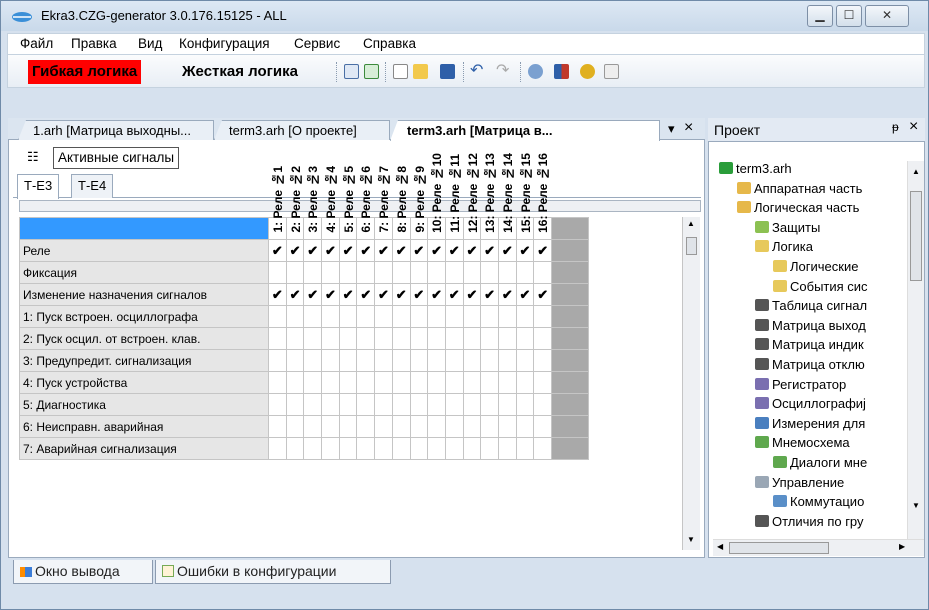 This screenshot has width=929, height=610. Describe the element at coordinates (92, 186) in the screenshot. I see `tab-t-e4: Т-Е4` at that location.